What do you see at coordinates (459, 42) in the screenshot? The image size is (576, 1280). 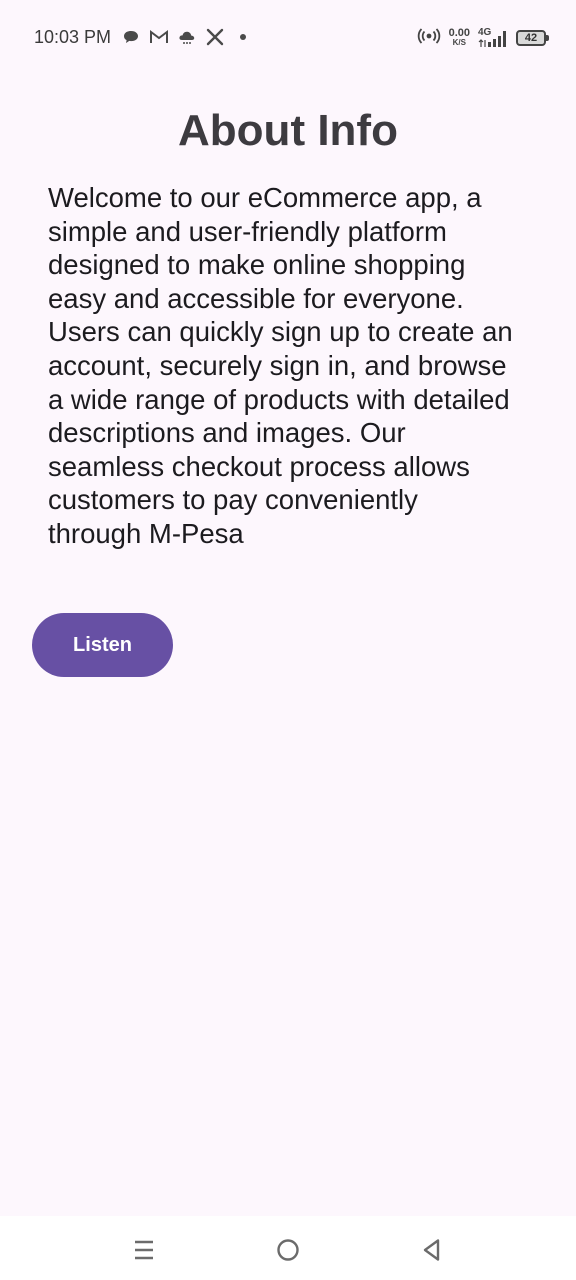 I see `network-speed-unit: K/S` at bounding box center [459, 42].